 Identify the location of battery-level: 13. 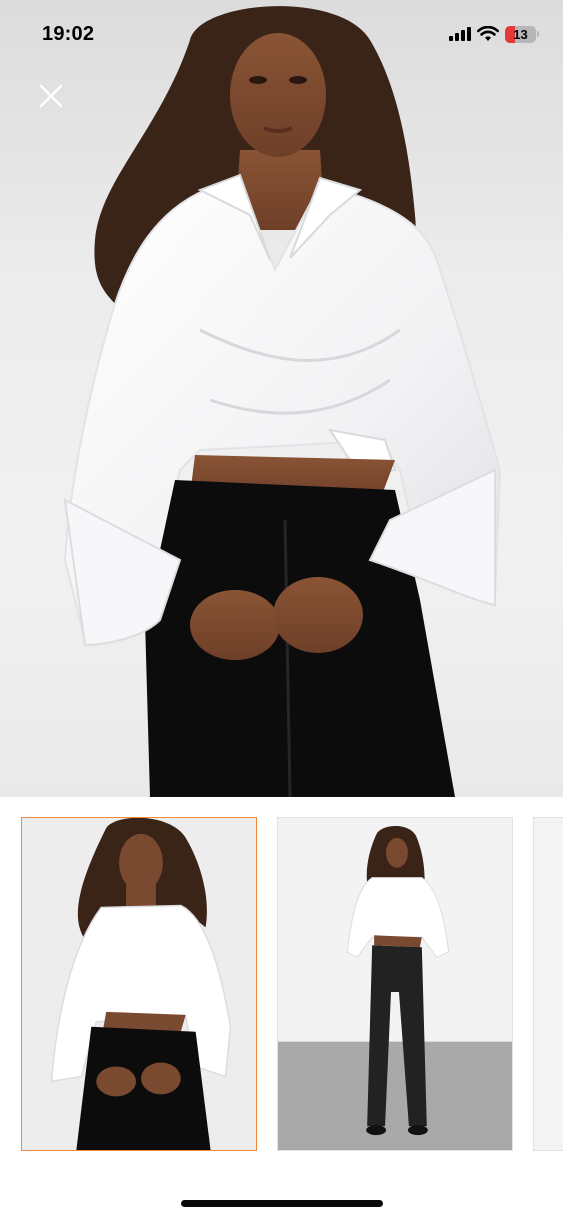
(520, 34).